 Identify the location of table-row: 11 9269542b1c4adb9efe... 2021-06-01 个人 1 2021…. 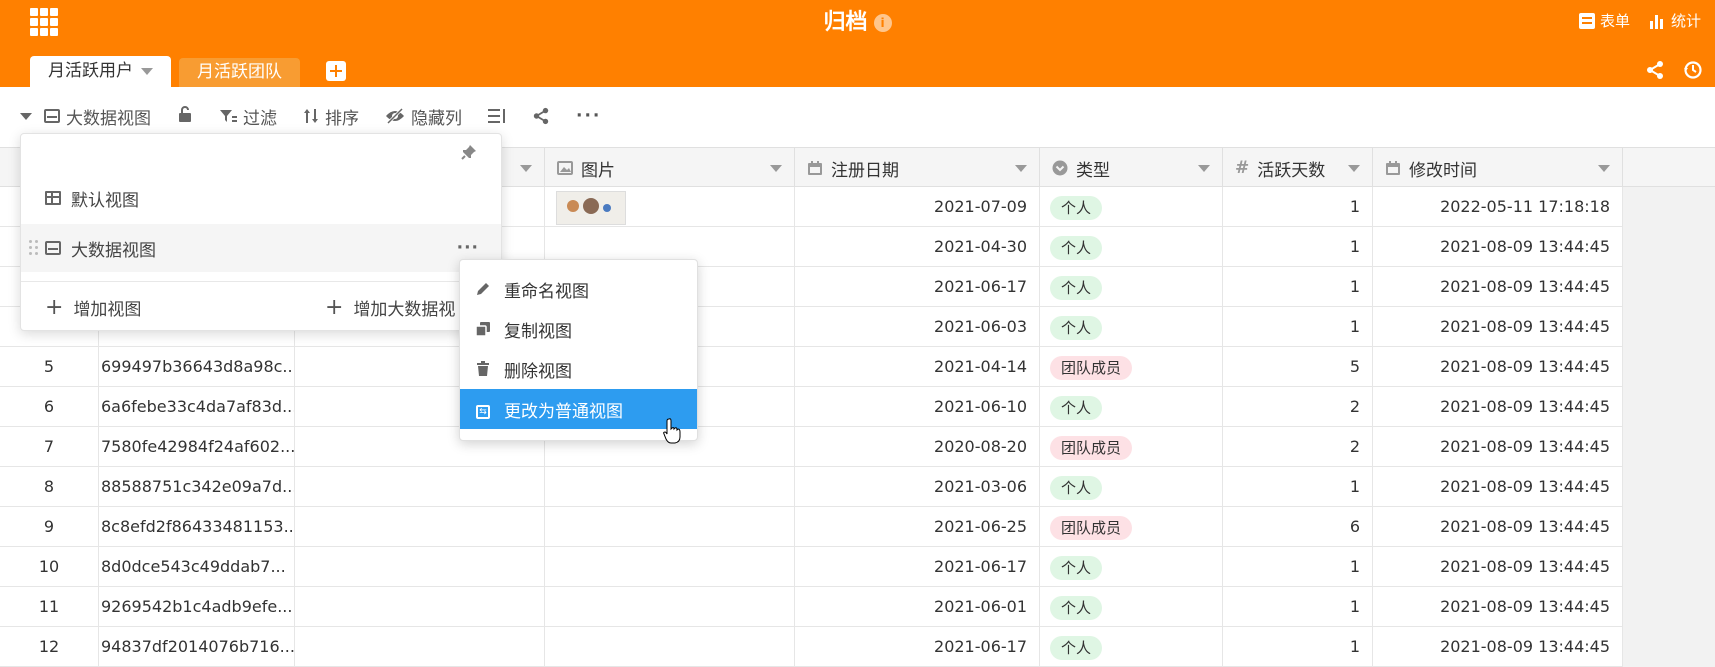
(811, 607).